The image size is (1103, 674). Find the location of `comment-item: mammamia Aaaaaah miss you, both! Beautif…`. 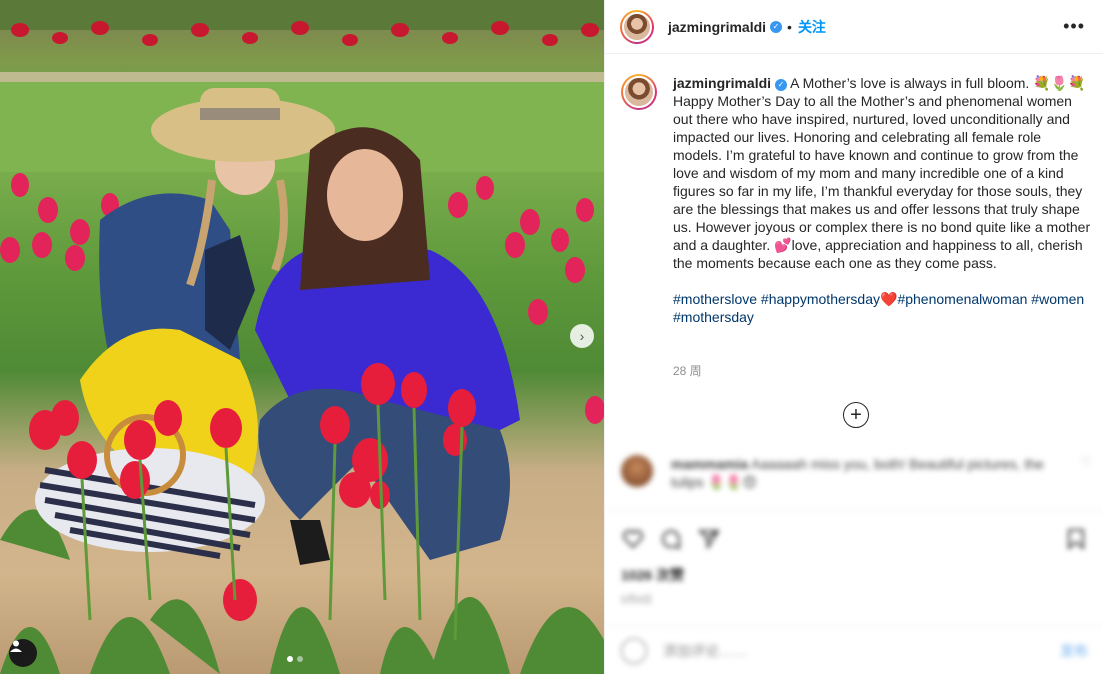

comment-item: mammamia Aaaaaah miss you, both! Beautif… is located at coordinates (856, 473).